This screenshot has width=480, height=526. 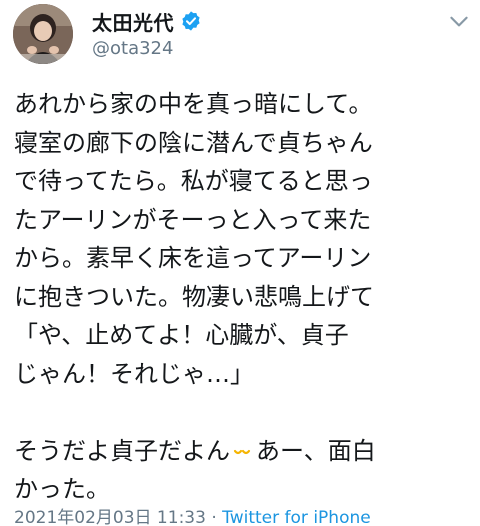 What do you see at coordinates (191, 21) in the screenshot?
I see `verified-badge-icon` at bounding box center [191, 21].